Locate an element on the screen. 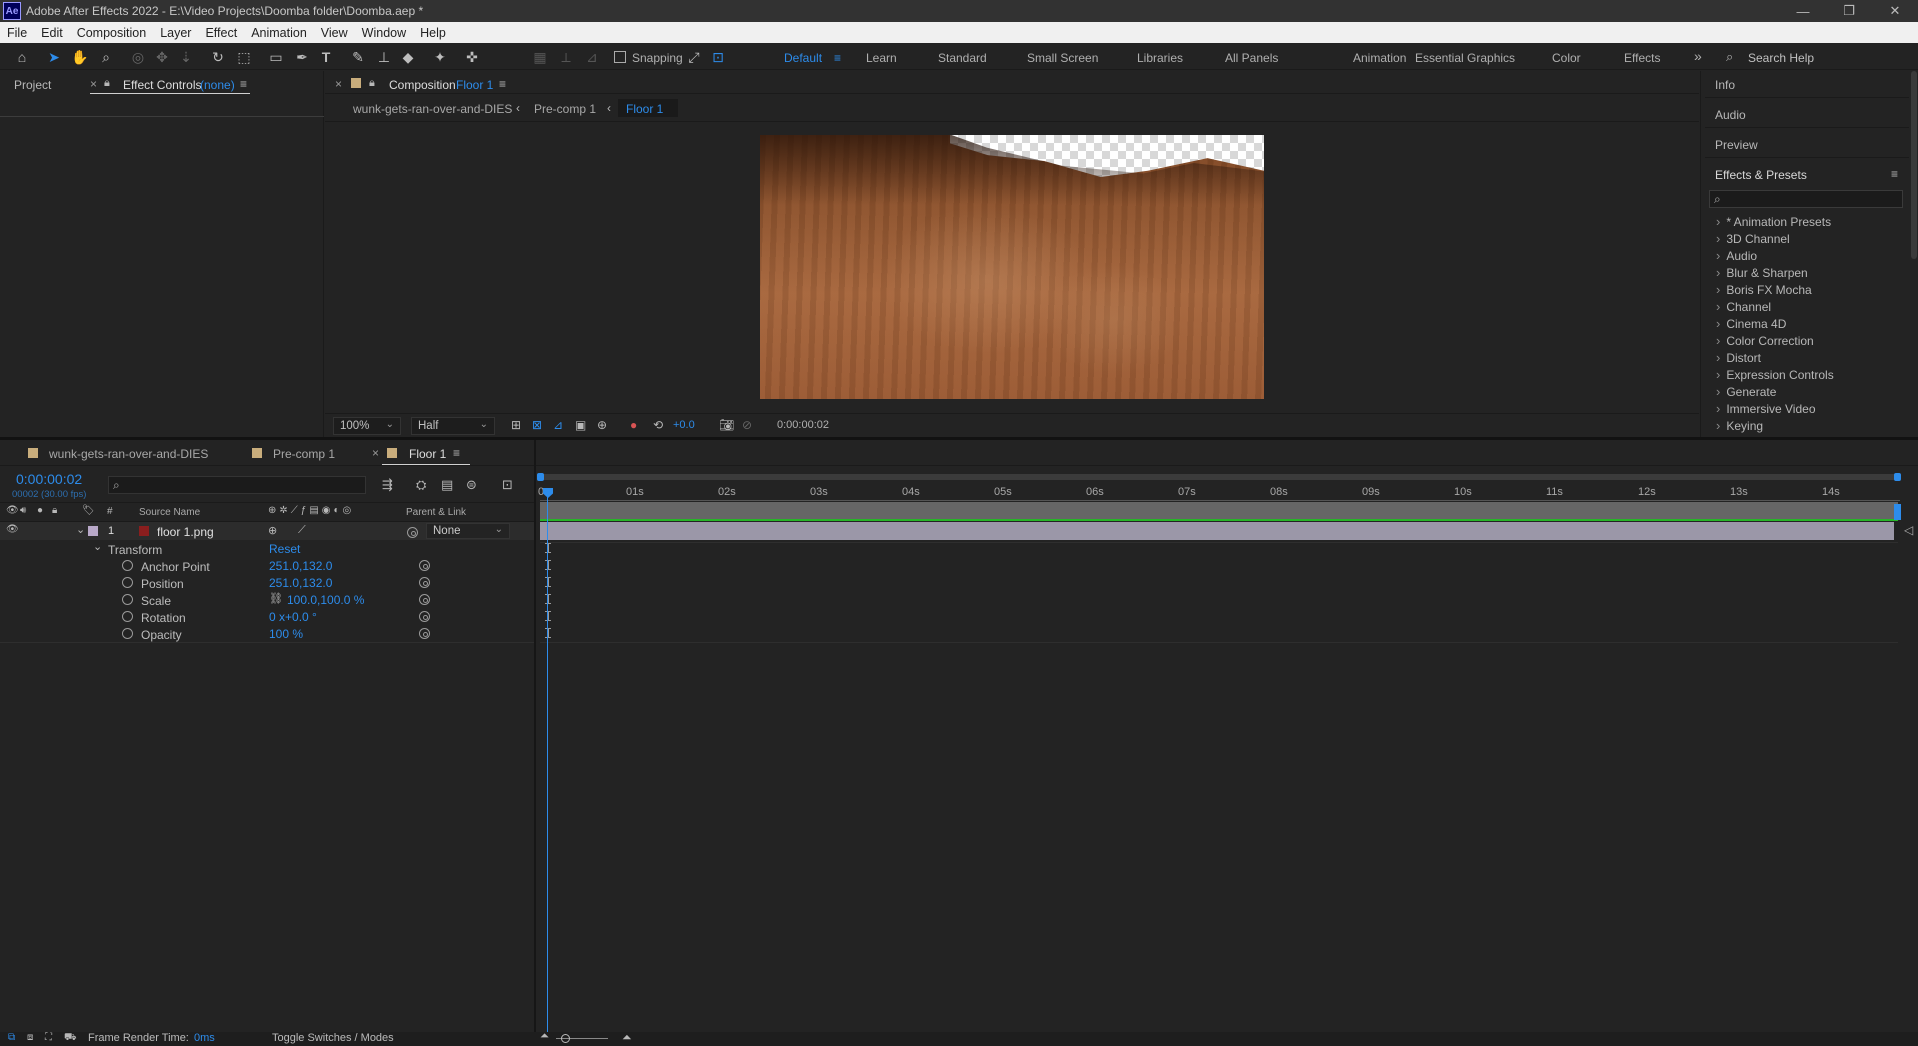 This screenshot has width=1918, height=1046. effects-category: Color Correction is located at coordinates (1764, 340).